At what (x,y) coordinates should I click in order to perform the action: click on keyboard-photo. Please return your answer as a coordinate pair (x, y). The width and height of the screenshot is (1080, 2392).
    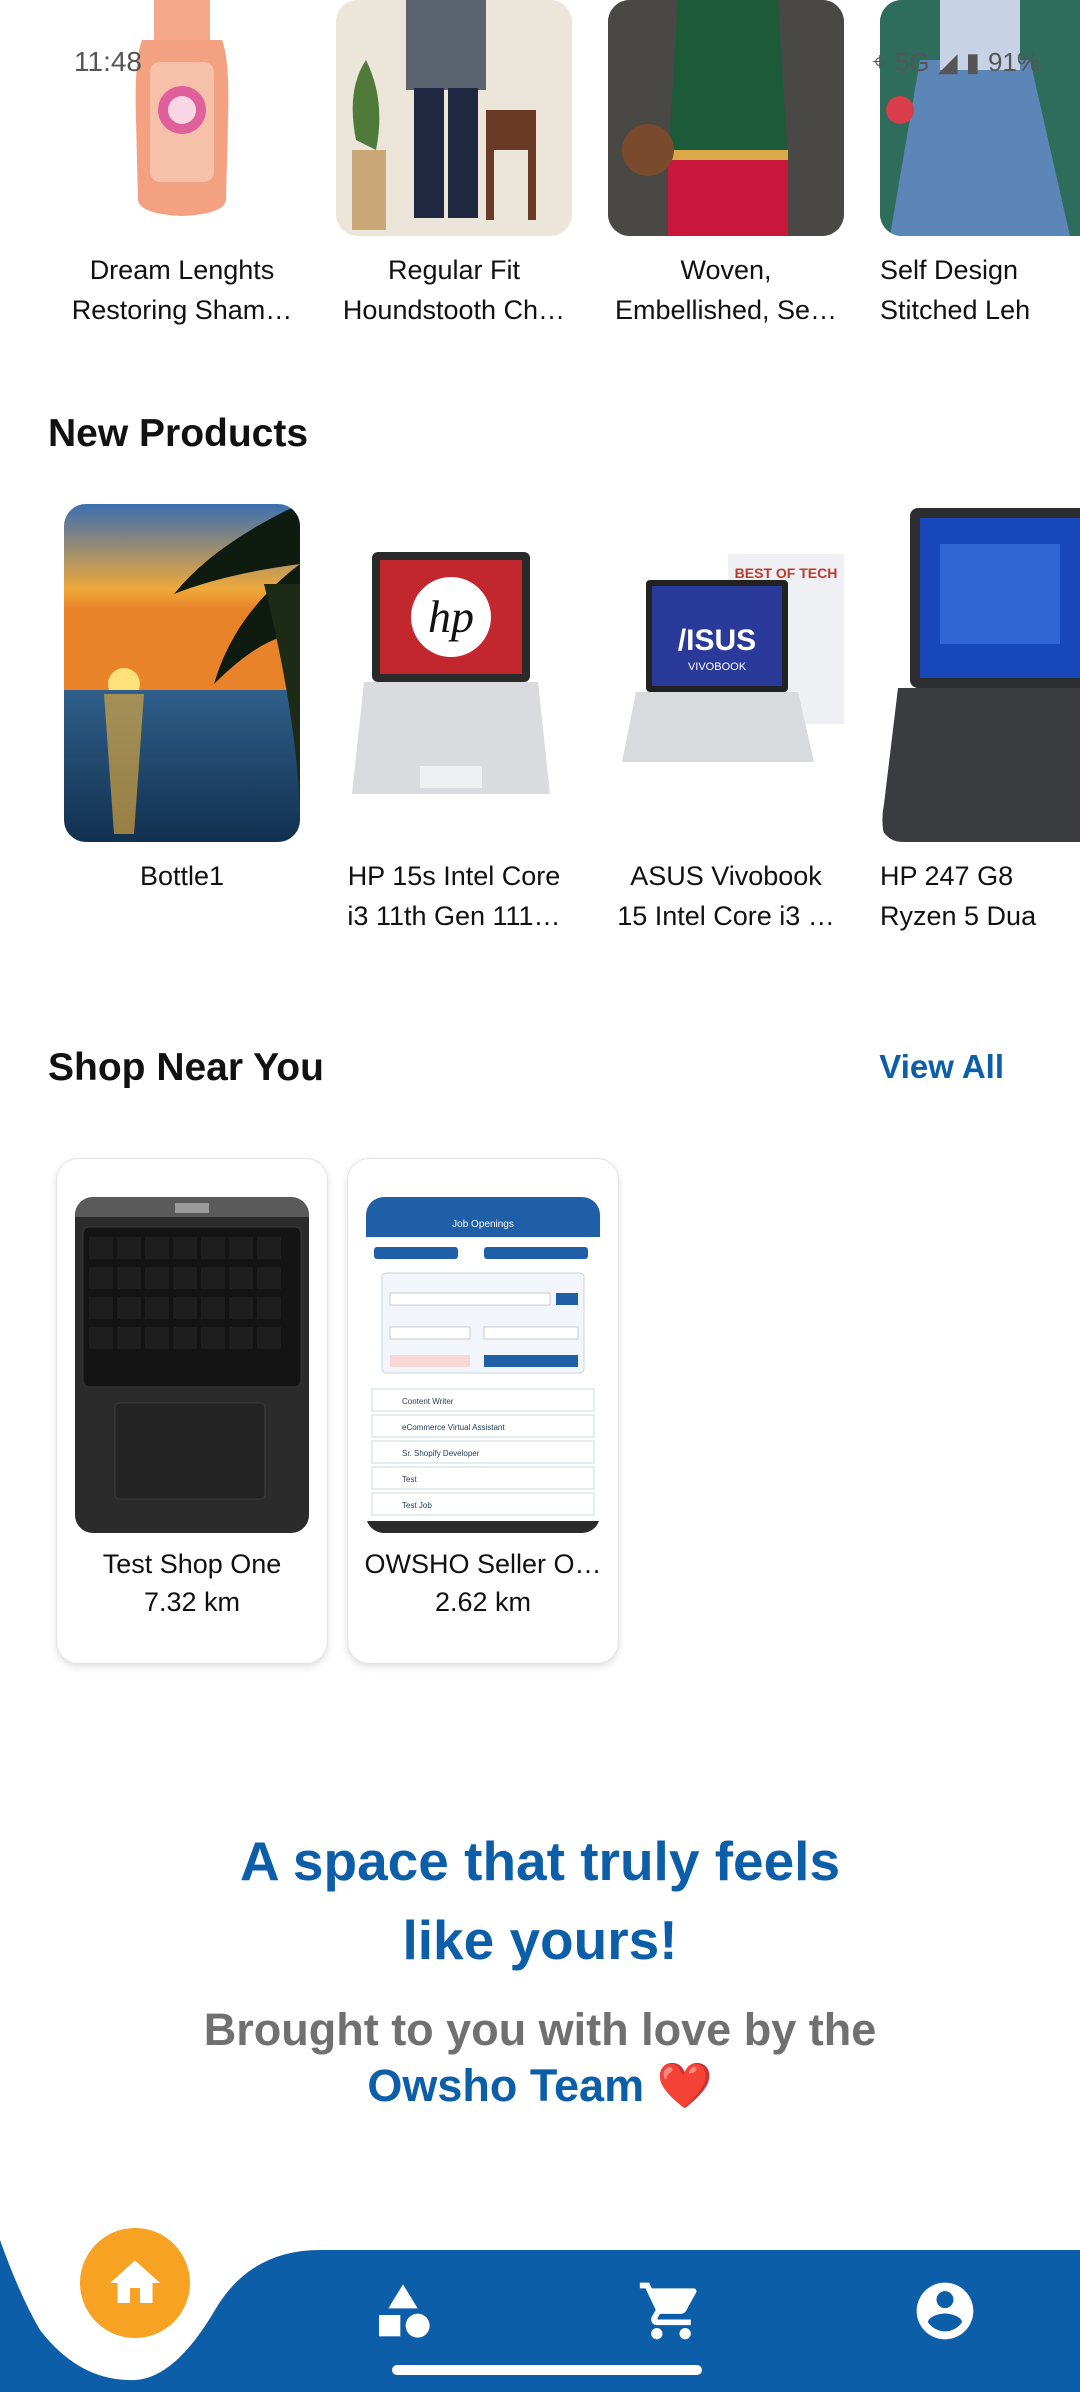
    Looking at the image, I should click on (192, 1365).